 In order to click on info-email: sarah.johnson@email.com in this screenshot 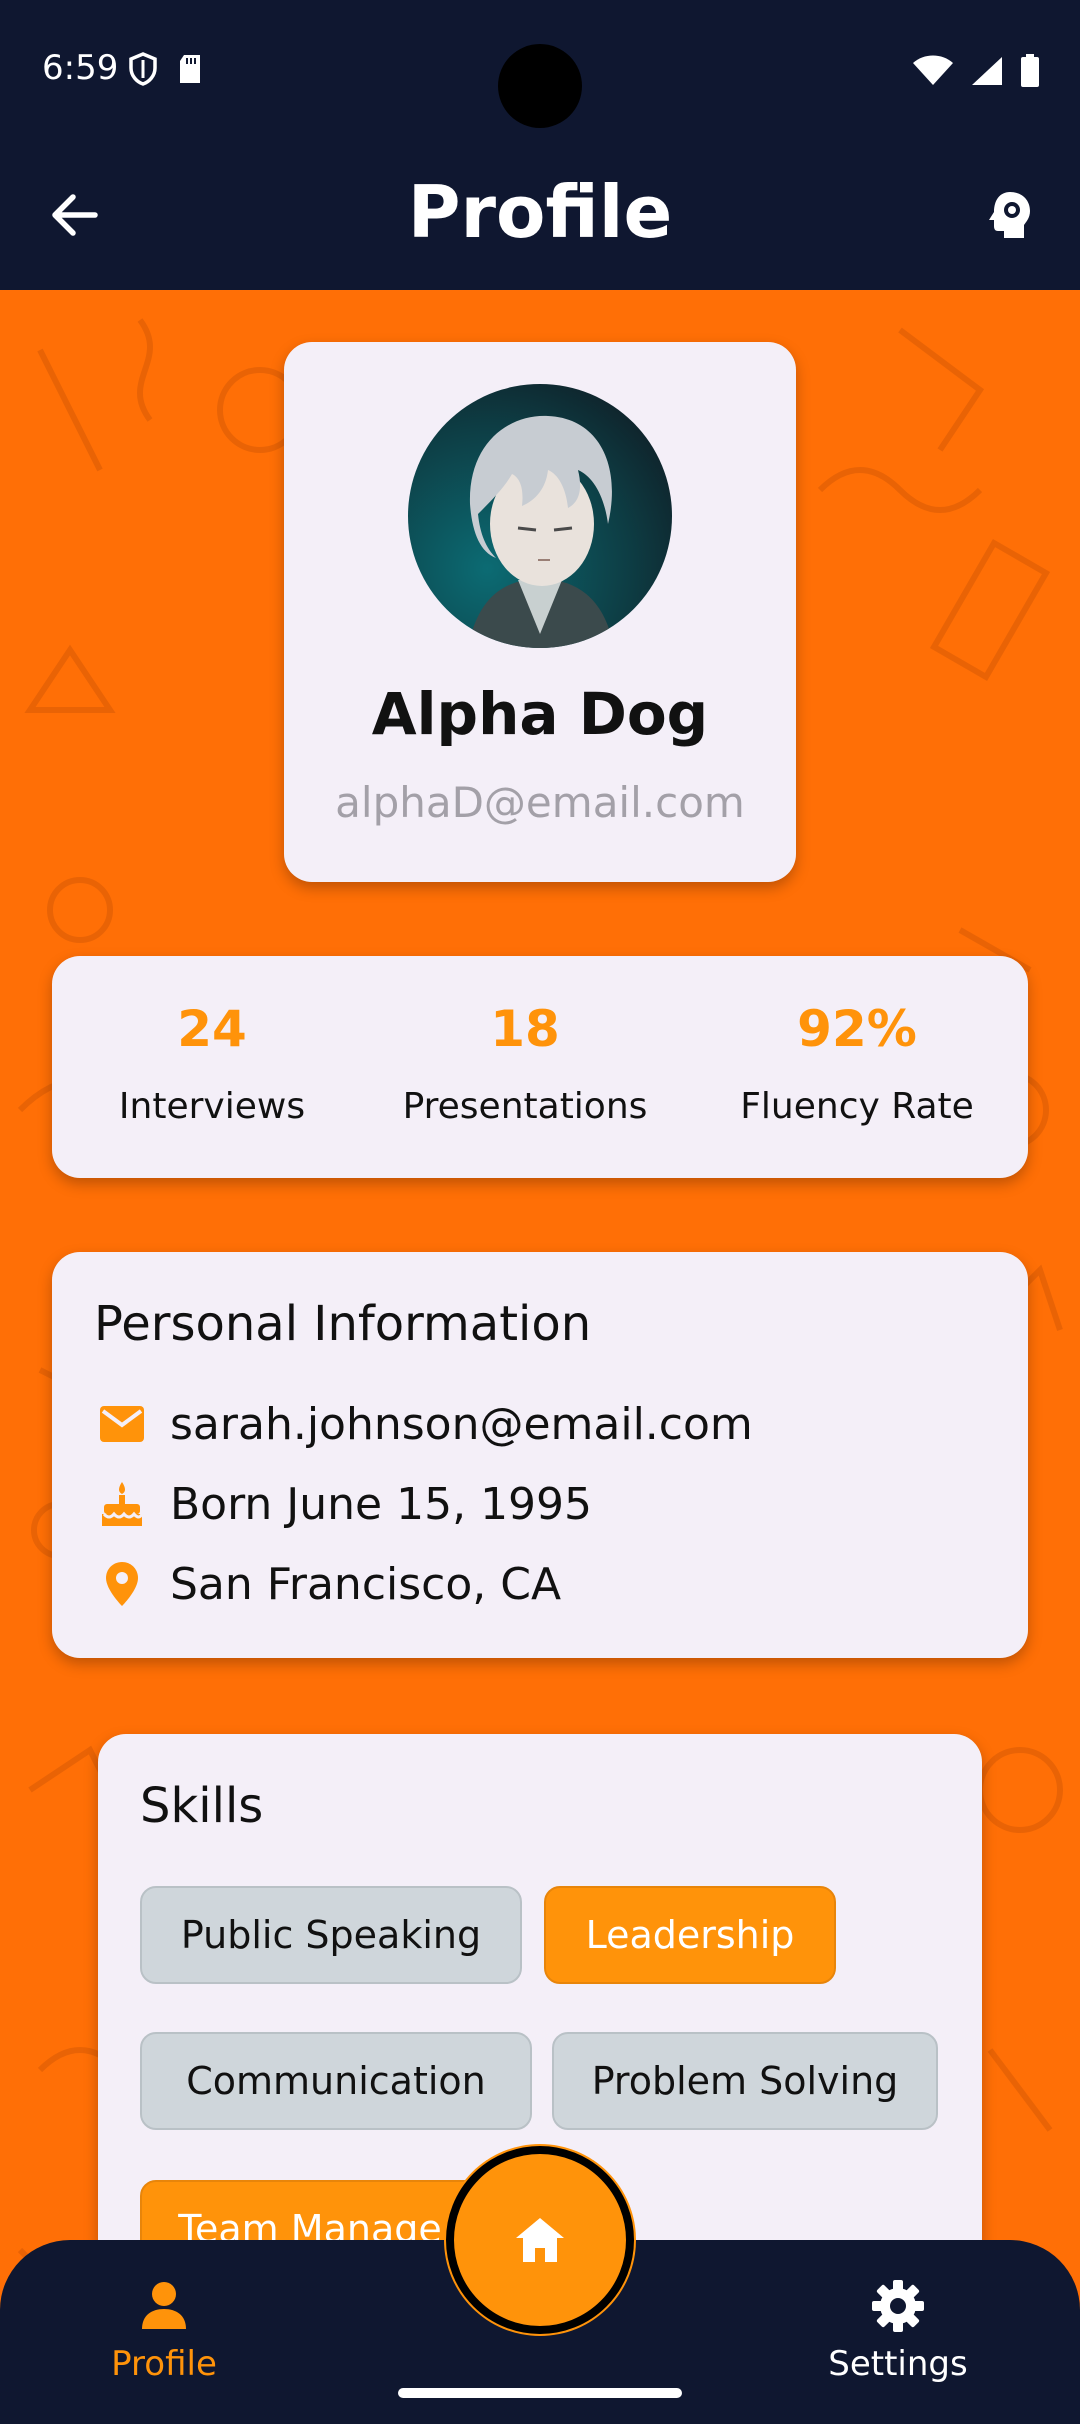, I will do `click(461, 1424)`.